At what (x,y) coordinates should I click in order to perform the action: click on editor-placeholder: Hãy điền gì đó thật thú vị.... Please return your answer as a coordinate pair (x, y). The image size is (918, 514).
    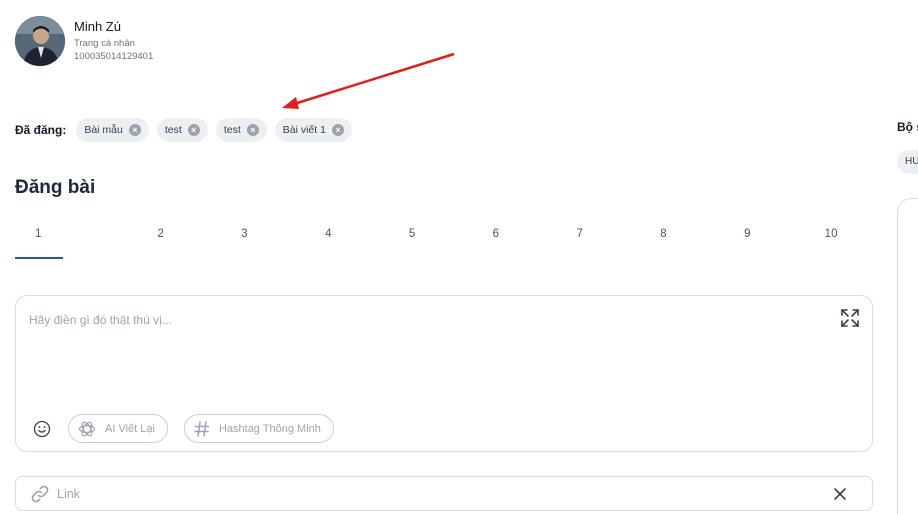
    Looking at the image, I should click on (100, 320).